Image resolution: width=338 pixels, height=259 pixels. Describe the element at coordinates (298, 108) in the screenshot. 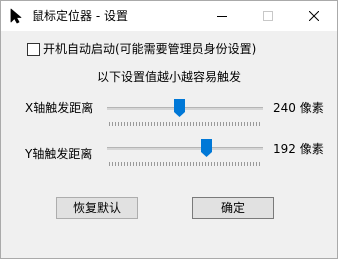

I see `x-distance-value: 240 像素` at that location.